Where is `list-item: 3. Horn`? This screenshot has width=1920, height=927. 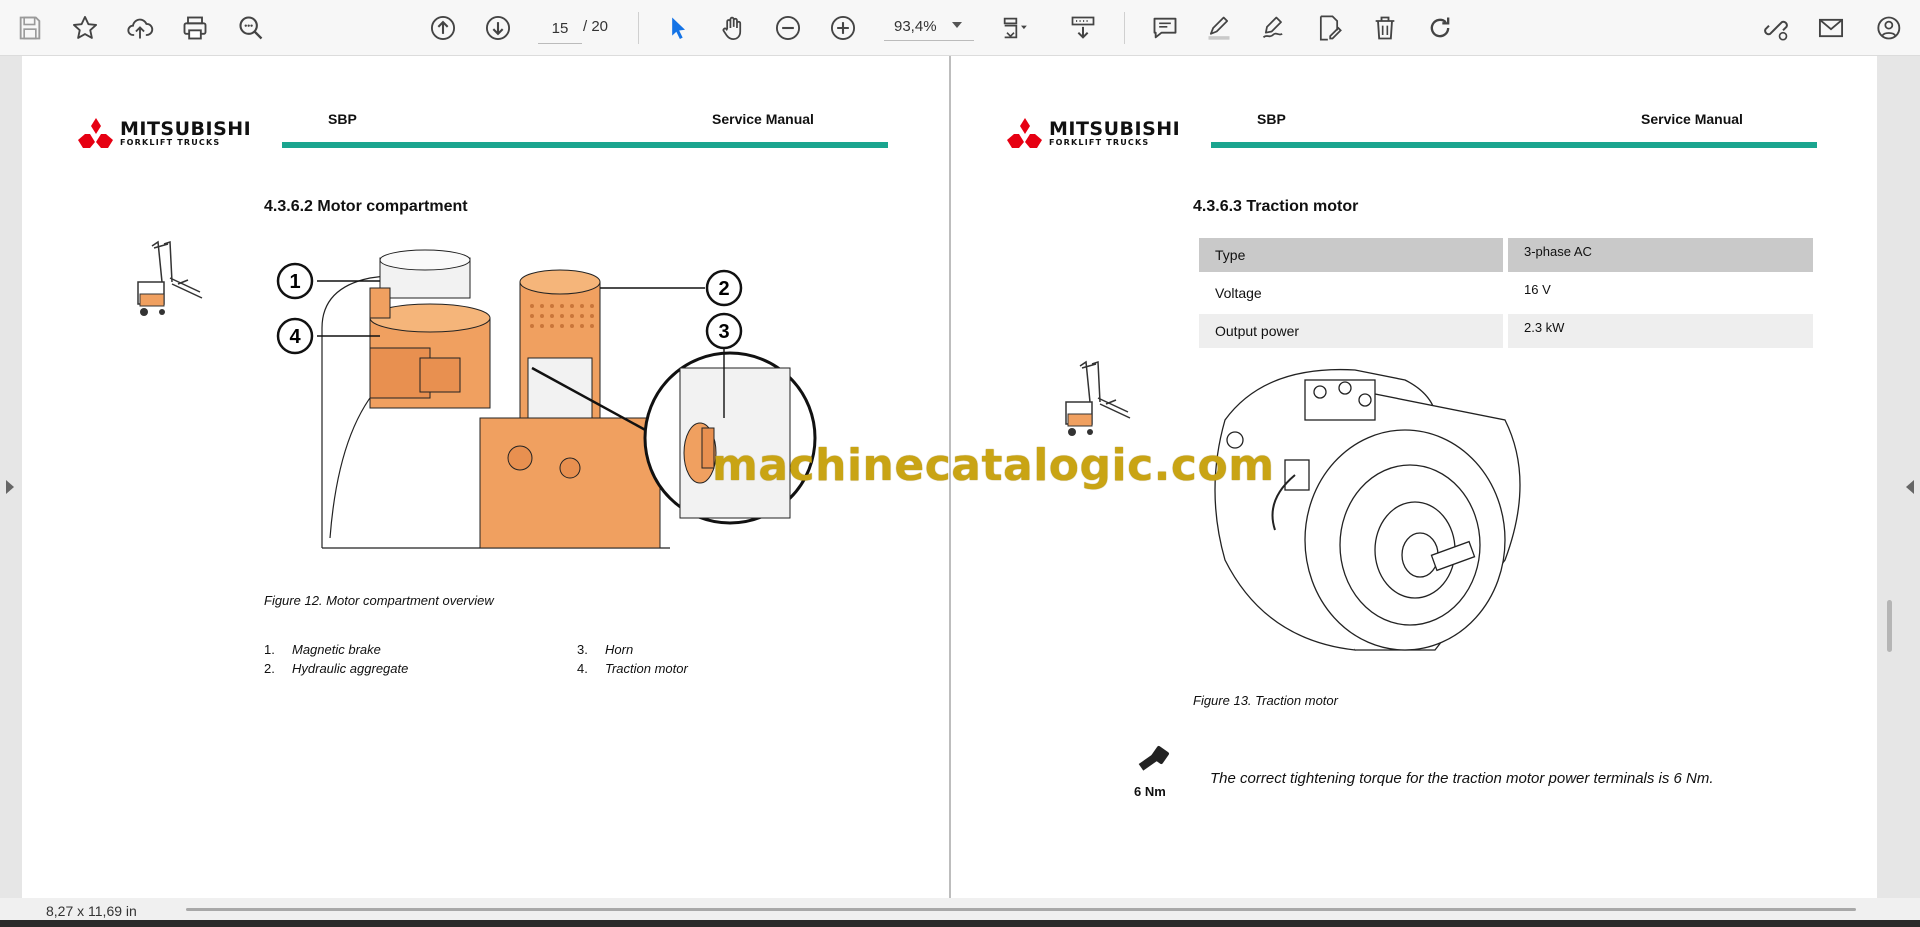 list-item: 3. Horn is located at coordinates (707, 651).